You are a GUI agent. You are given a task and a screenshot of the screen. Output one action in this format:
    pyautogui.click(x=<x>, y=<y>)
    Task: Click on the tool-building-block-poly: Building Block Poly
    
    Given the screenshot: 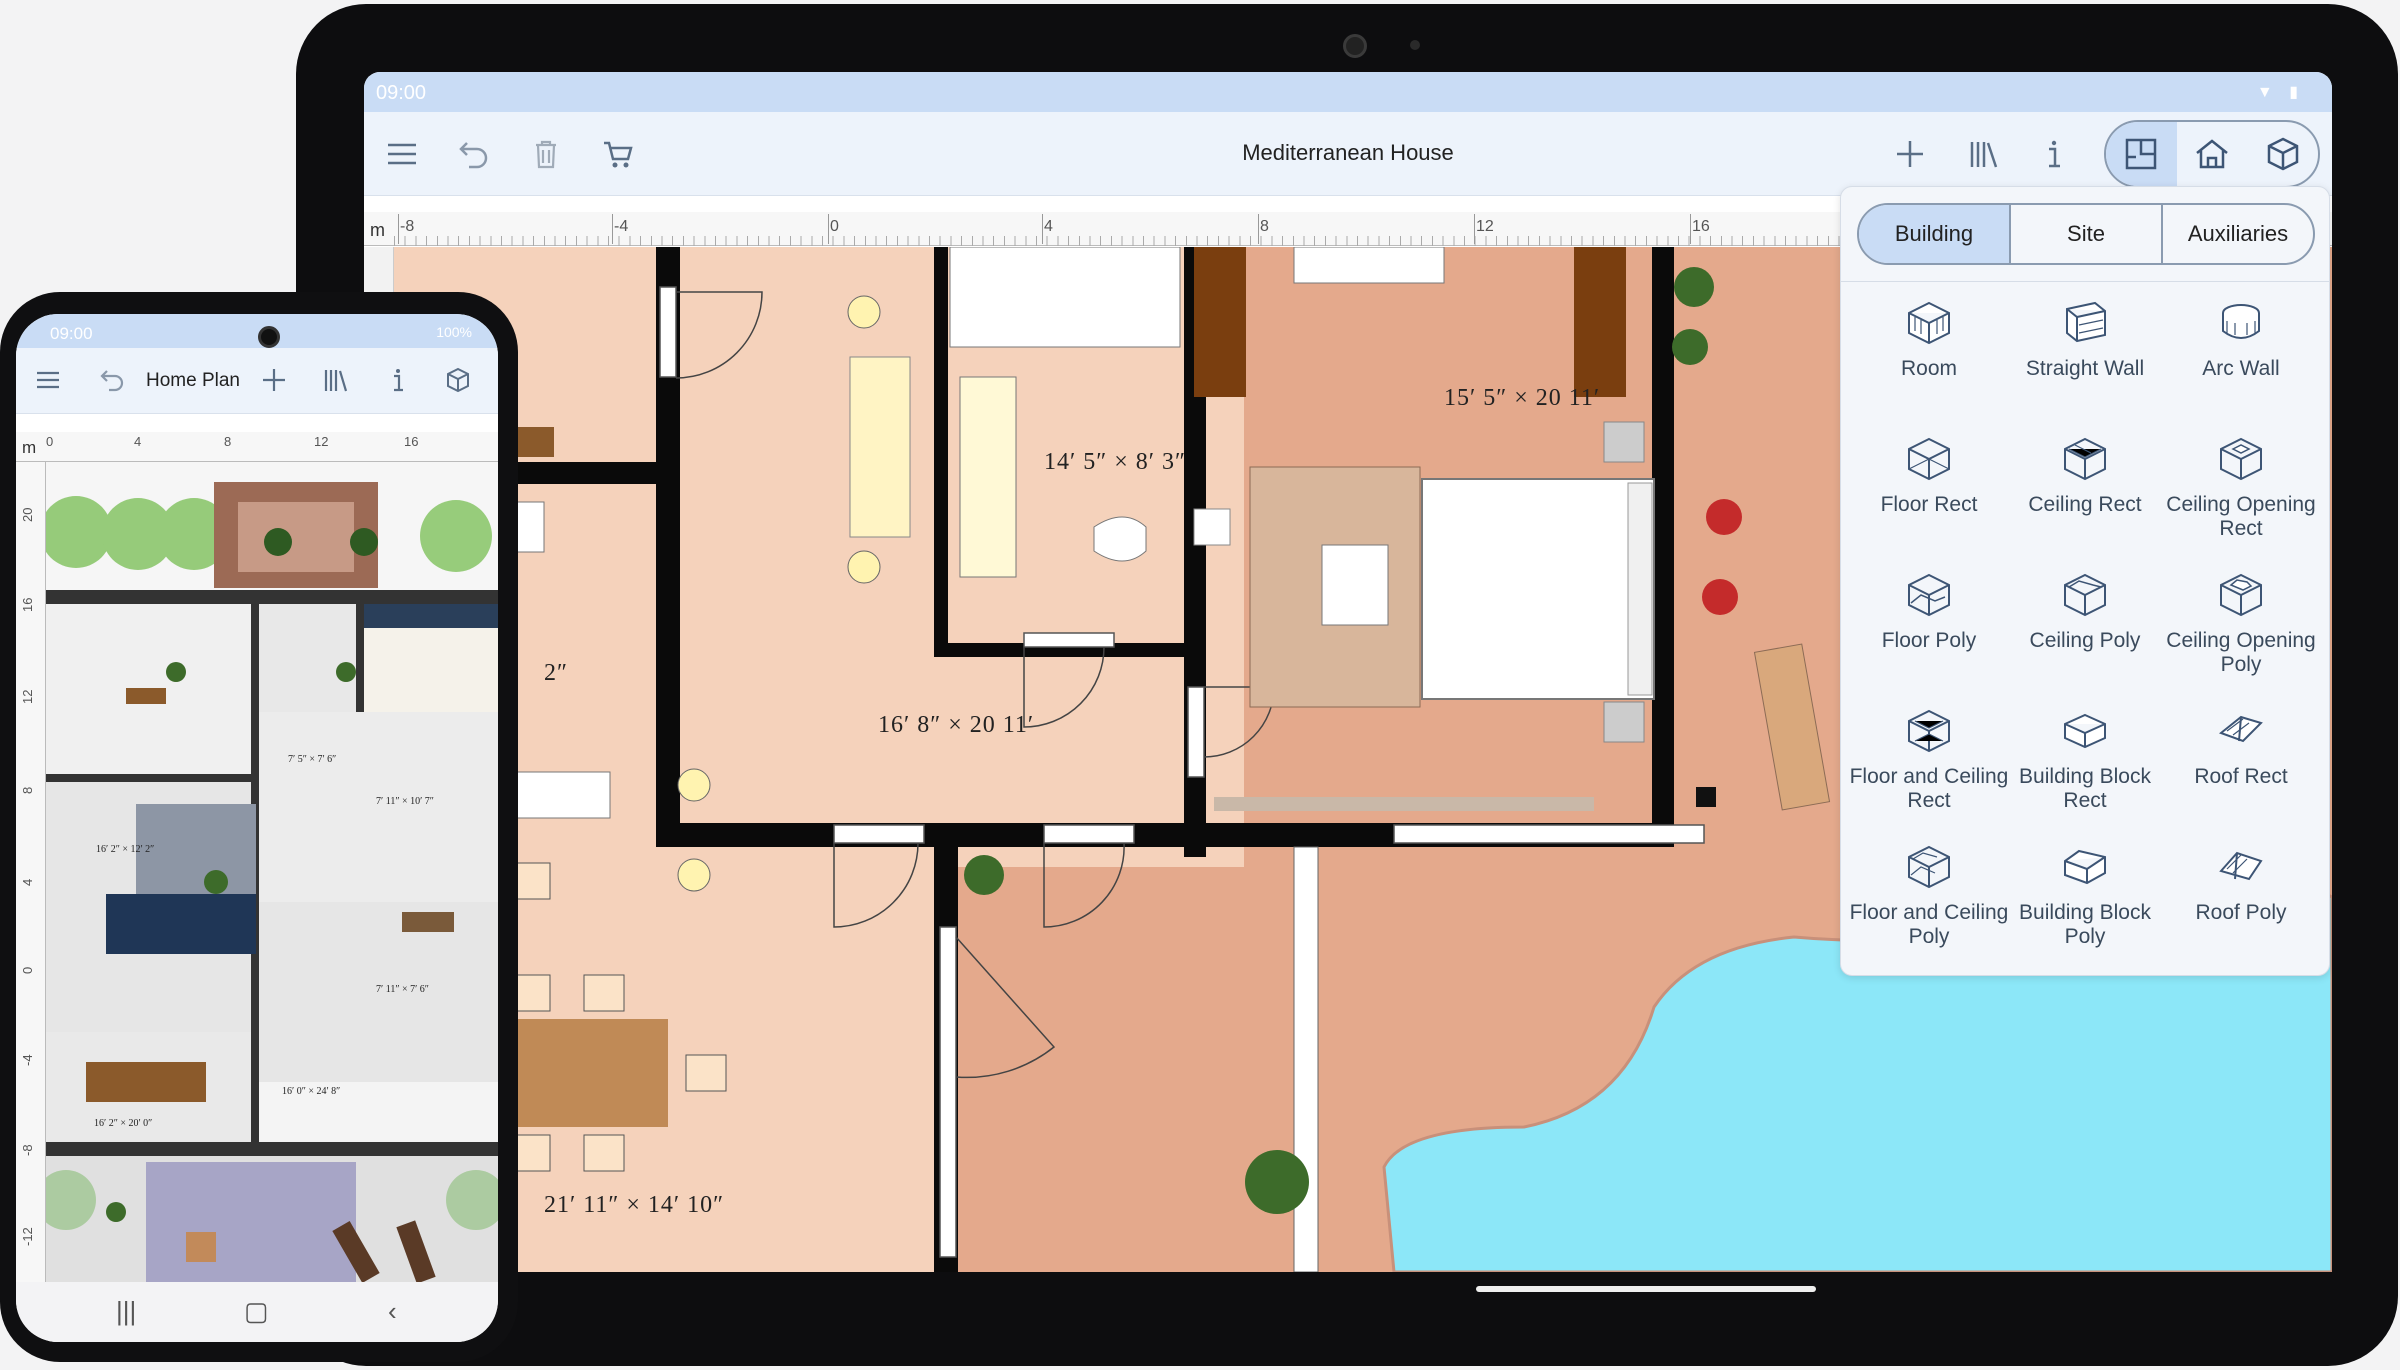 What is the action you would take?
    pyautogui.click(x=2085, y=904)
    